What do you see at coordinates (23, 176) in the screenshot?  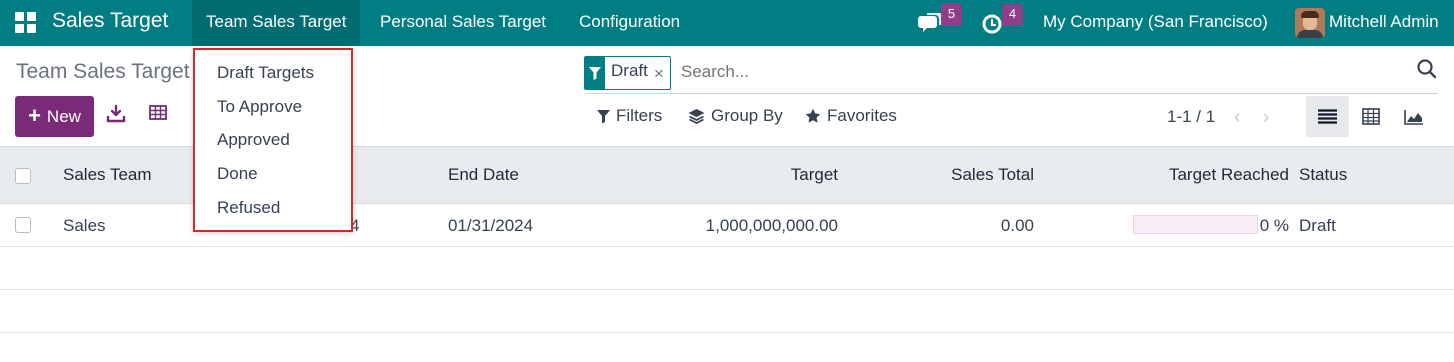 I see `select-all-checkbox` at bounding box center [23, 176].